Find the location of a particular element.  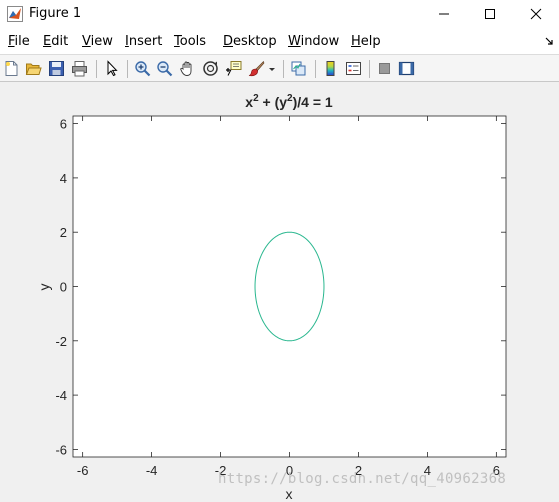

hide-plot-tools-button is located at coordinates (384, 68).